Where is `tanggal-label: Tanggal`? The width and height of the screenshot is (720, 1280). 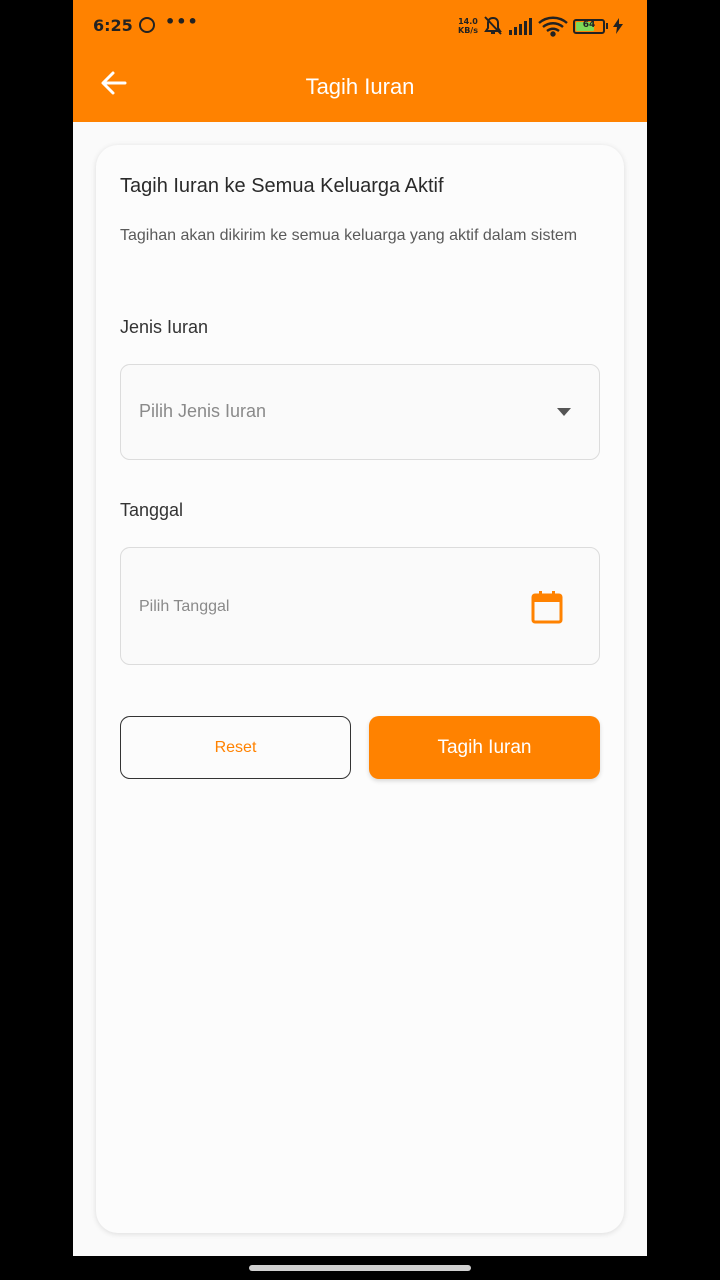
tanggal-label: Tanggal is located at coordinates (152, 510).